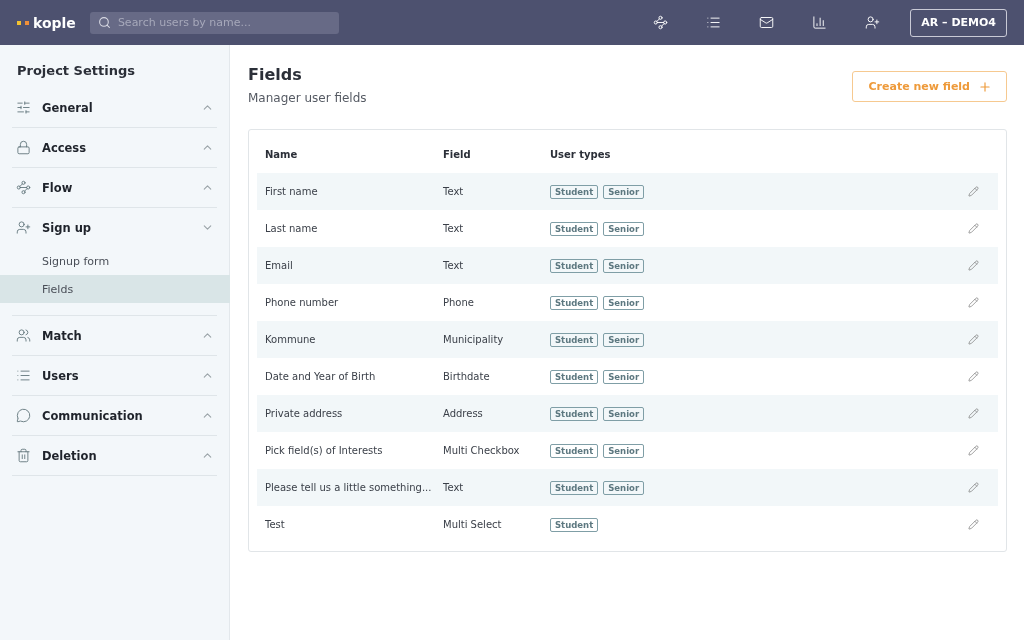 This screenshot has height=640, width=1024. I want to click on table-cell-text: Multi Select, so click(473, 524).